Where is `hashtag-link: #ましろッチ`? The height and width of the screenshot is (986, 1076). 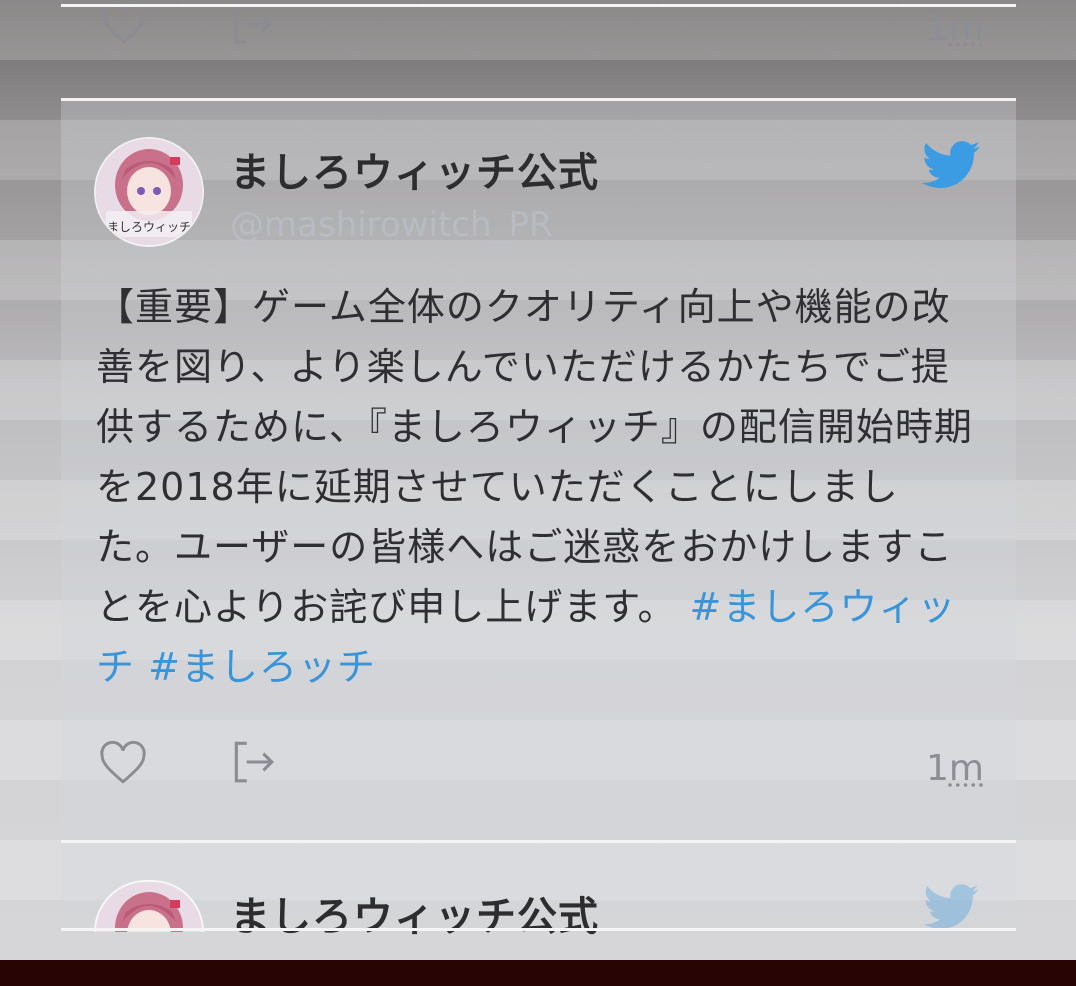
hashtag-link: #ましろッチ is located at coordinates (262, 667).